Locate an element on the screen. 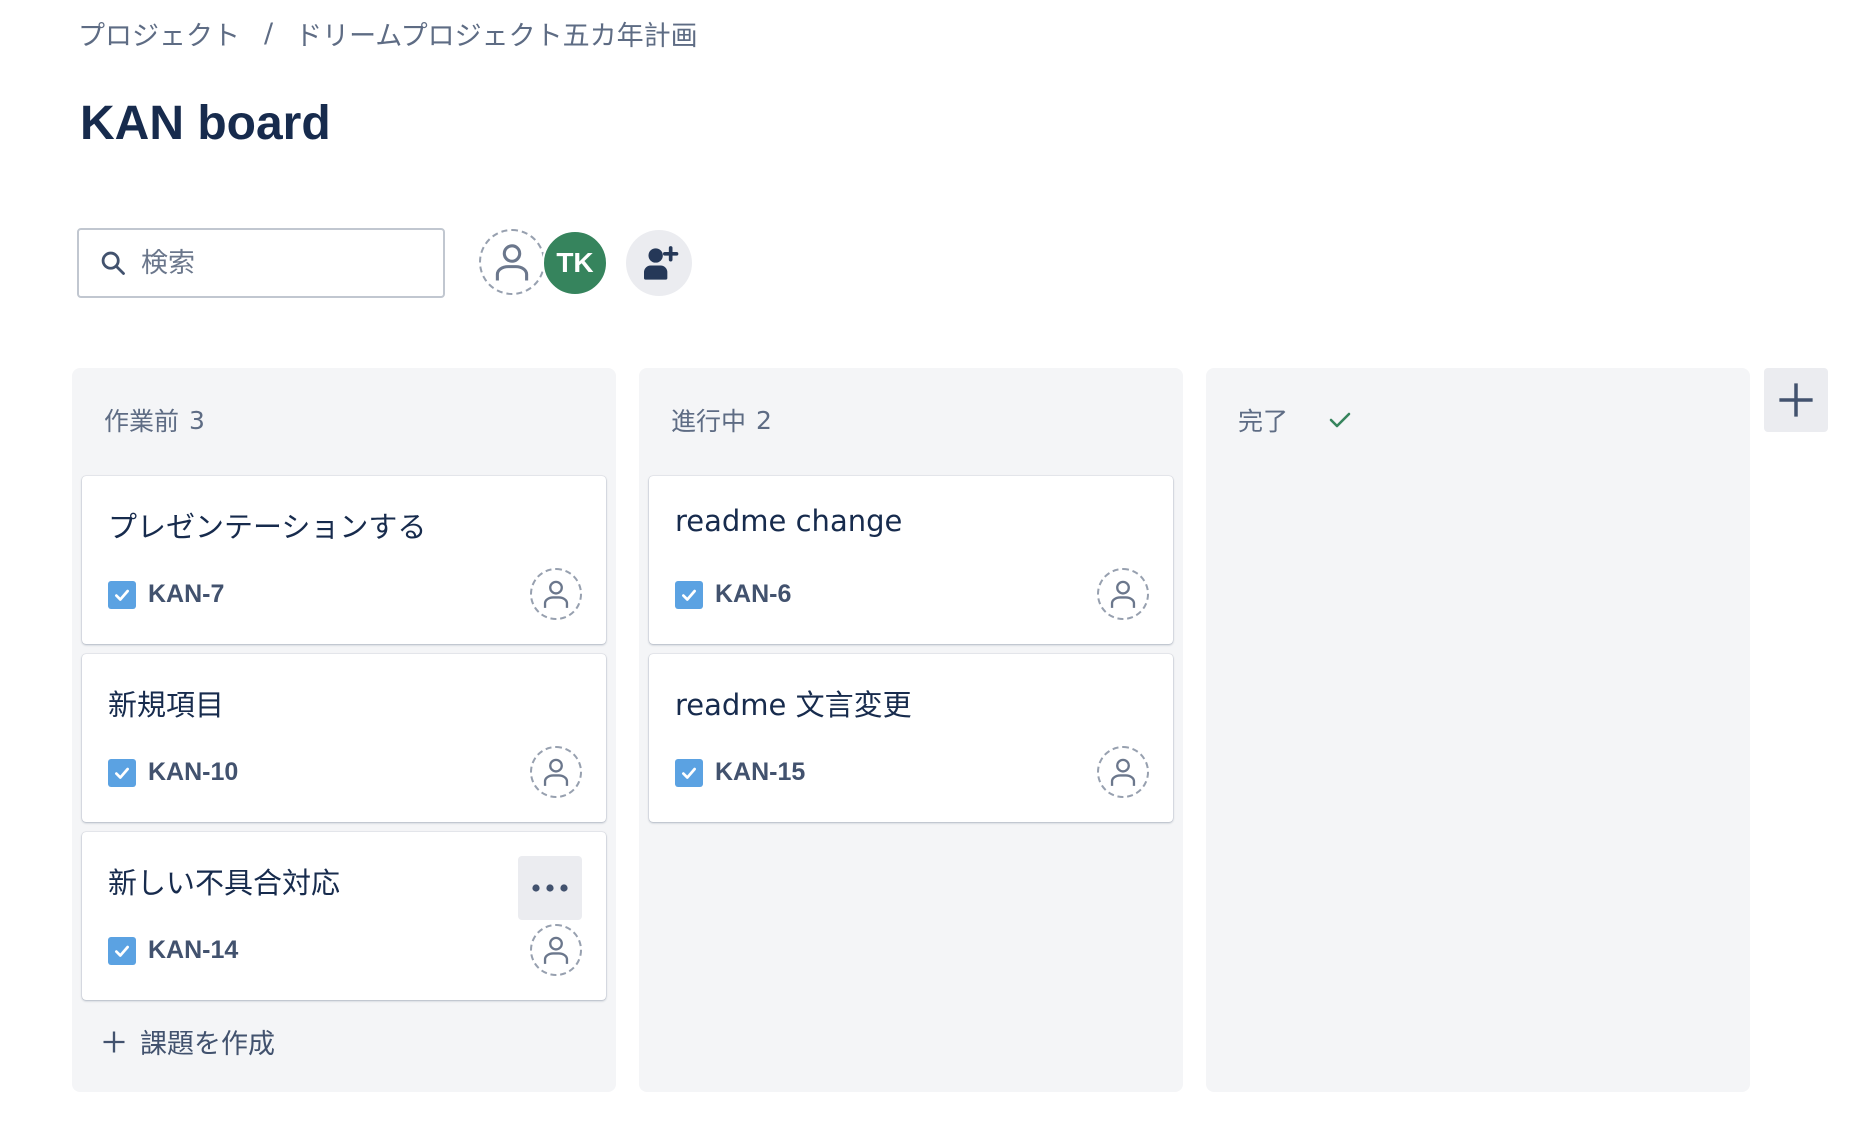 This screenshot has height=1138, width=1858. search-box is located at coordinates (261, 263).